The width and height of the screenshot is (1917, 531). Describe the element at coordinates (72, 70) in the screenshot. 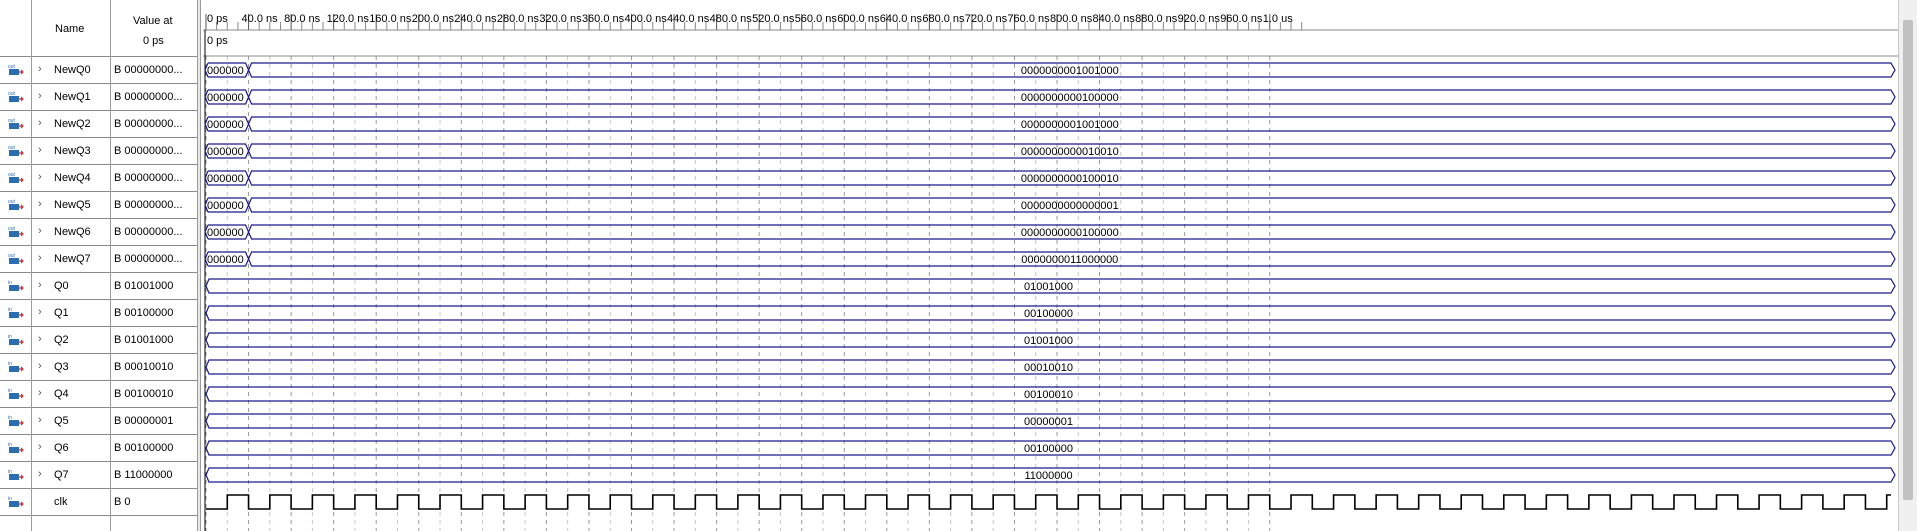

I see `signal-name: NewQ0` at that location.